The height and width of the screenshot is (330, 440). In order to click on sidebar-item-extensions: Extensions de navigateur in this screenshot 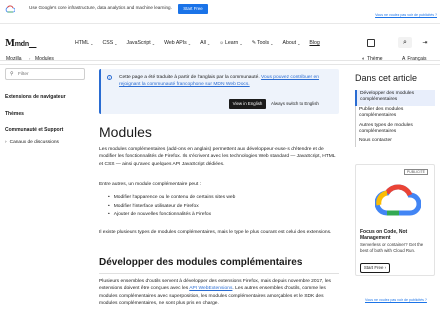, I will do `click(35, 97)`.